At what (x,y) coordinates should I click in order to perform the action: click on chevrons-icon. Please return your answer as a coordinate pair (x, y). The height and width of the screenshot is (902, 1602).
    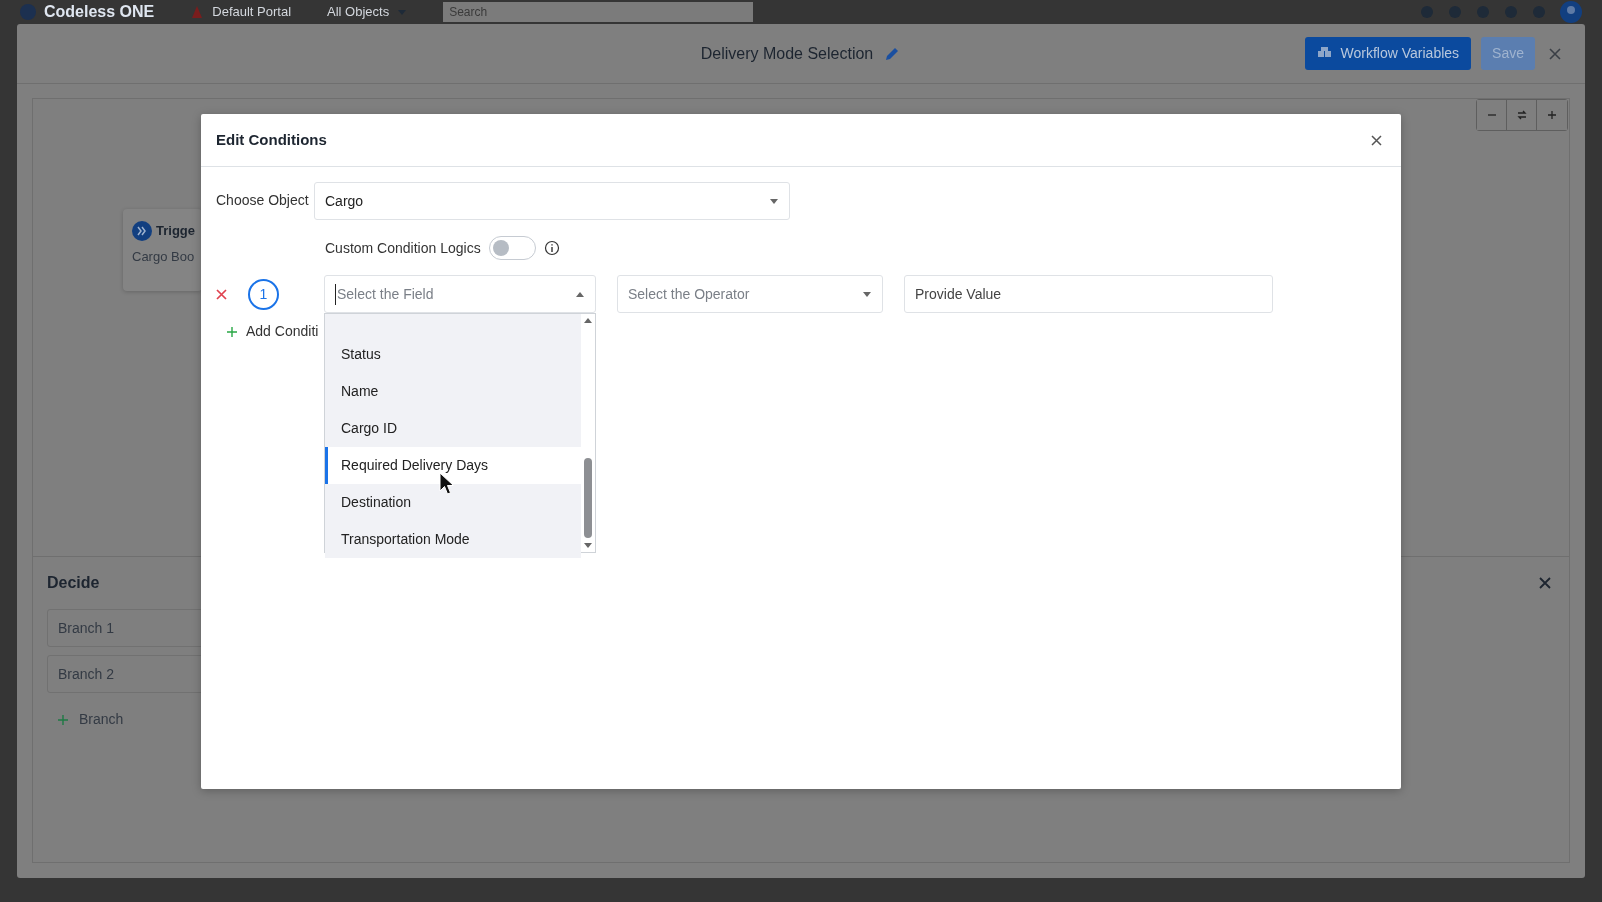
    Looking at the image, I should click on (142, 231).